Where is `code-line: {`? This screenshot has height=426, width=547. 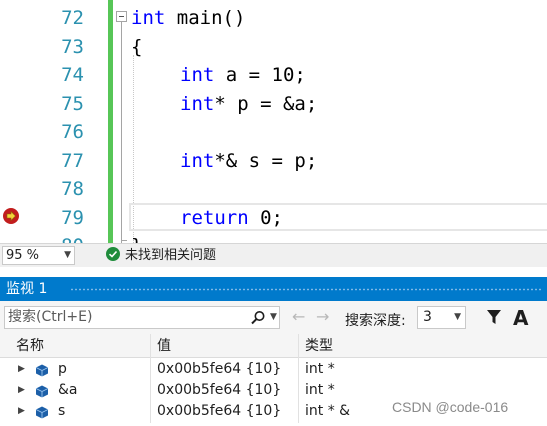
code-line: { is located at coordinates (136, 47).